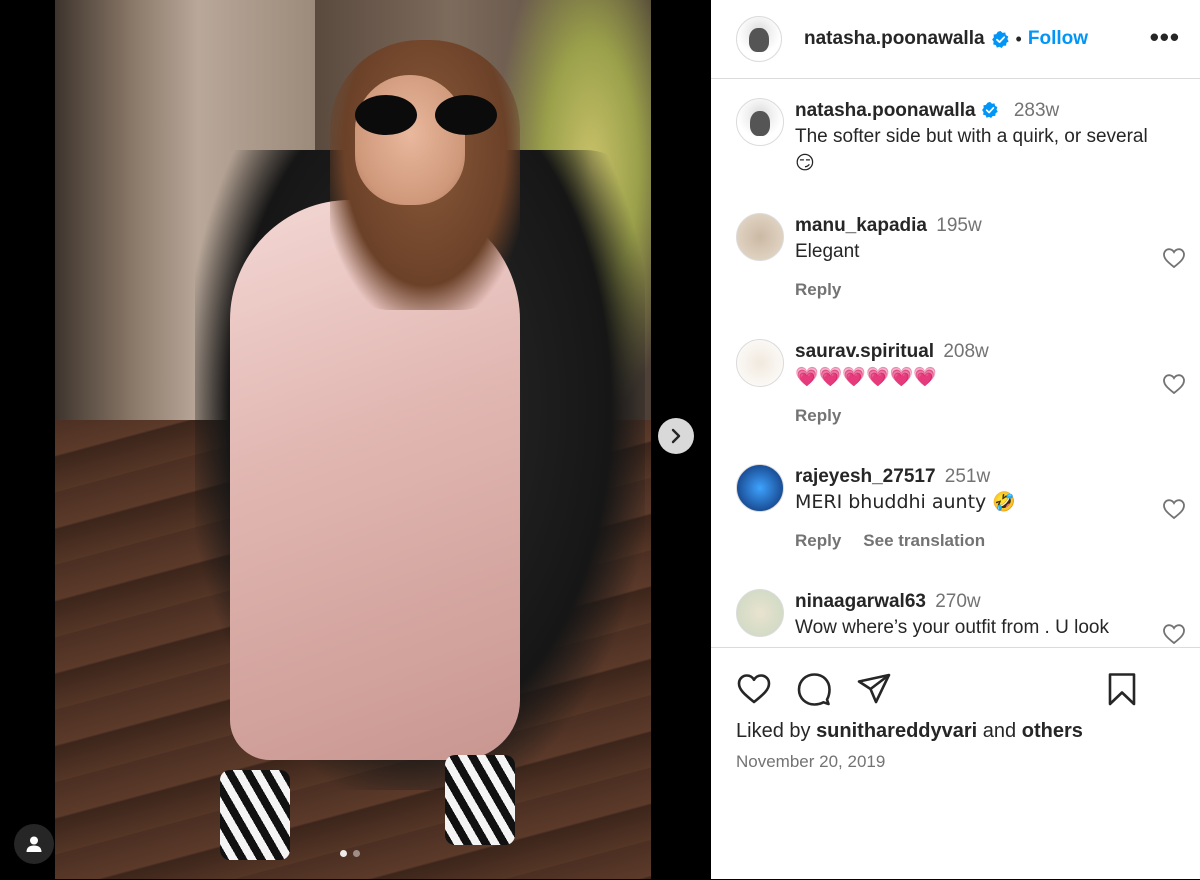 The height and width of the screenshot is (880, 1200). Describe the element at coordinates (759, 39) in the screenshot. I see `owner-avatar` at that location.